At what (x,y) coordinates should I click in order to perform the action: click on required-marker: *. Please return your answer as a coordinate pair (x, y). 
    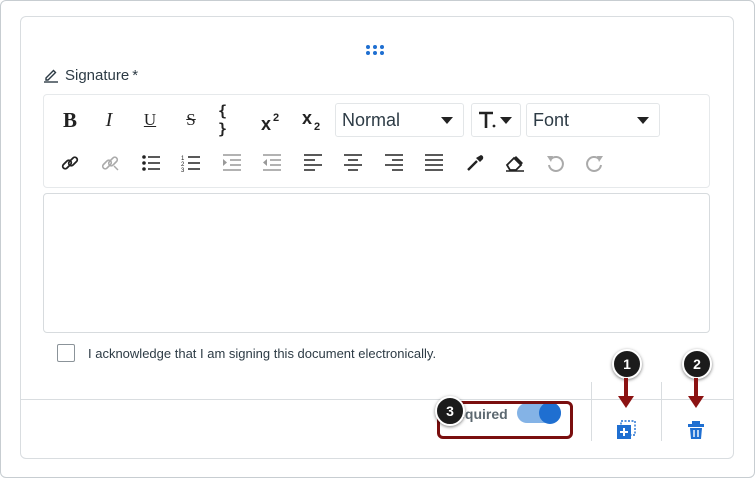
    Looking at the image, I should click on (135, 75).